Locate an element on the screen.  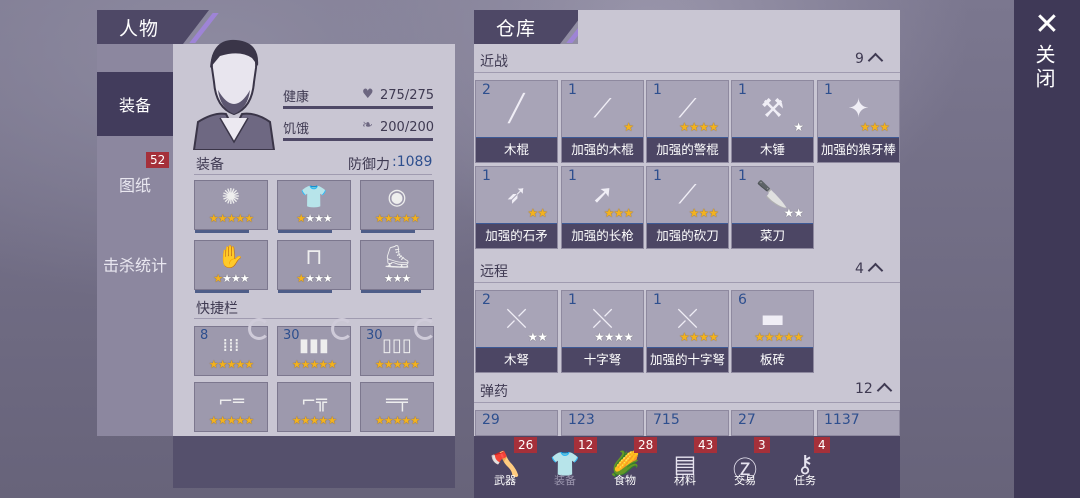
quickbar-slot: ⌐╦ ★★★★★ is located at coordinates (314, 407).